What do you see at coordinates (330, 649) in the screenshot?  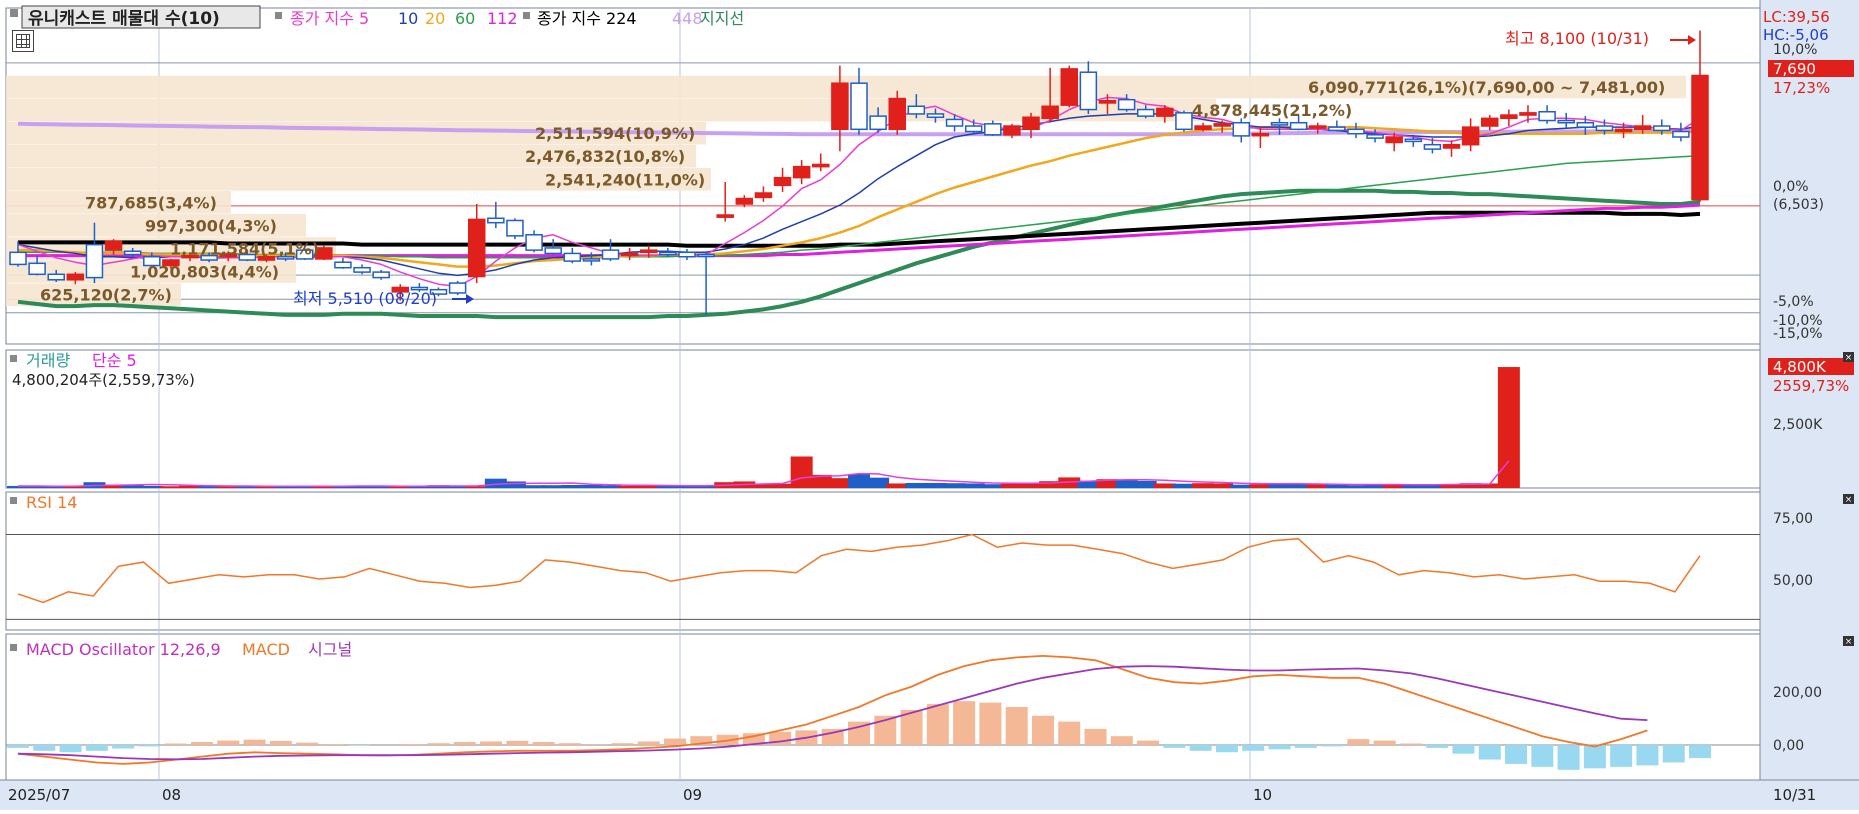 I see `legend-signal: 시그널` at bounding box center [330, 649].